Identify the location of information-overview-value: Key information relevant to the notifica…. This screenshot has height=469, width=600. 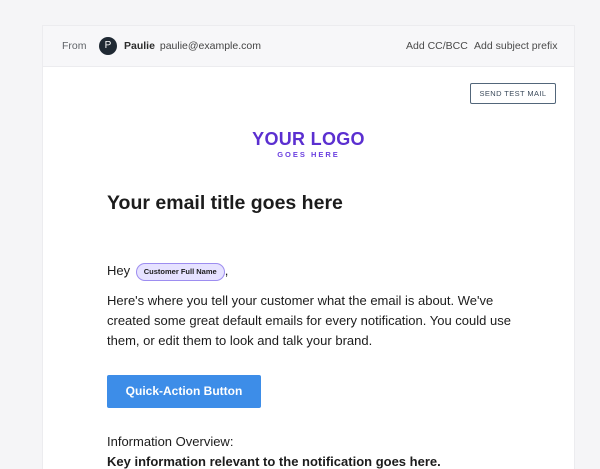
(274, 461).